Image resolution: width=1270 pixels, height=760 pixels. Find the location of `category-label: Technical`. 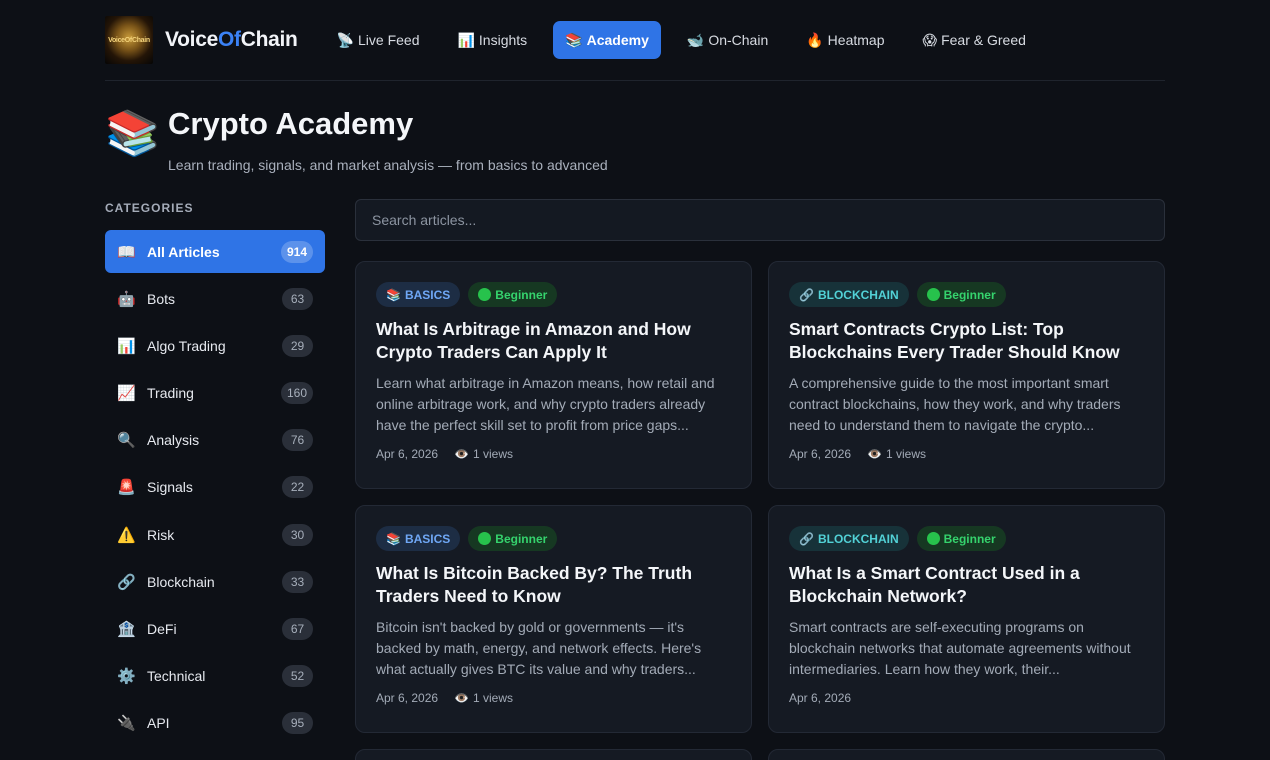

category-label: Technical is located at coordinates (176, 676).